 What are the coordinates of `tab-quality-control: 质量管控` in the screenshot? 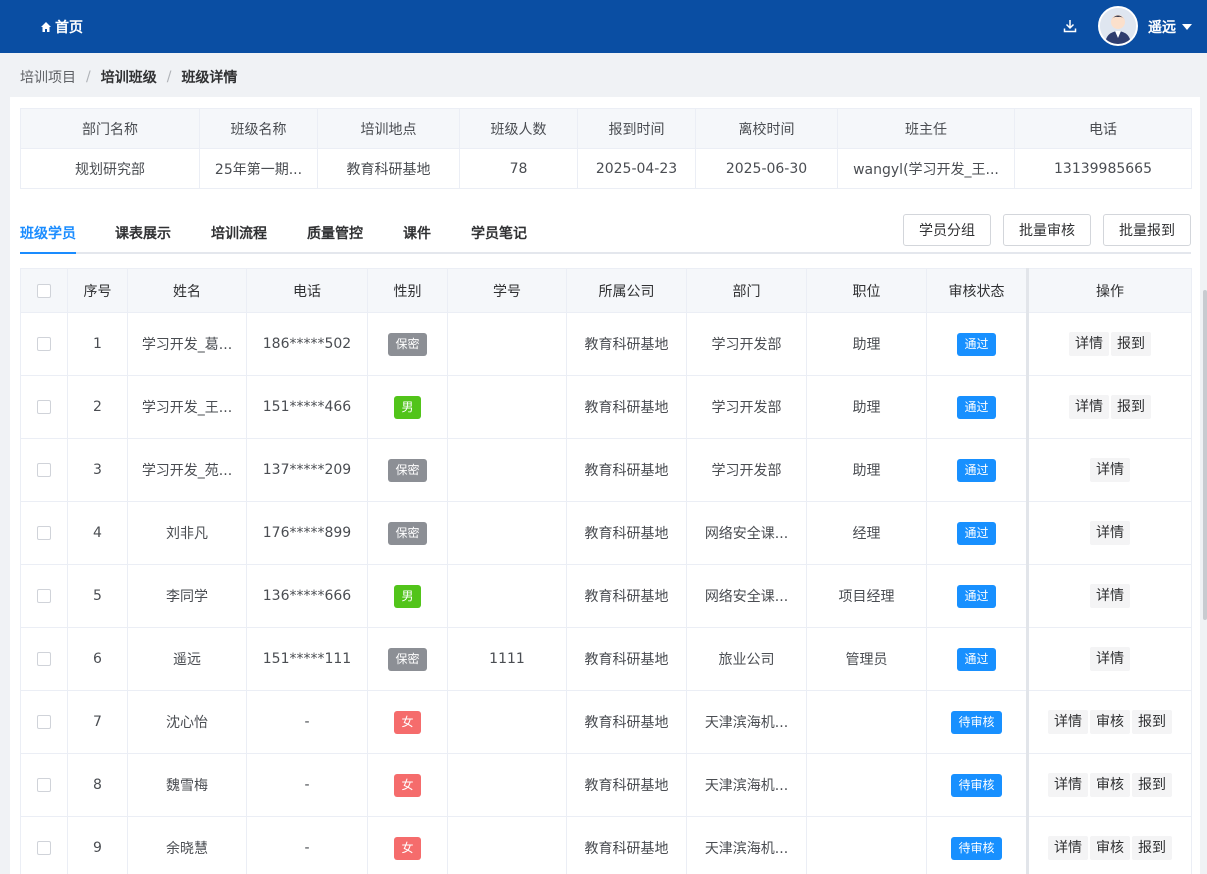 It's located at (335, 234).